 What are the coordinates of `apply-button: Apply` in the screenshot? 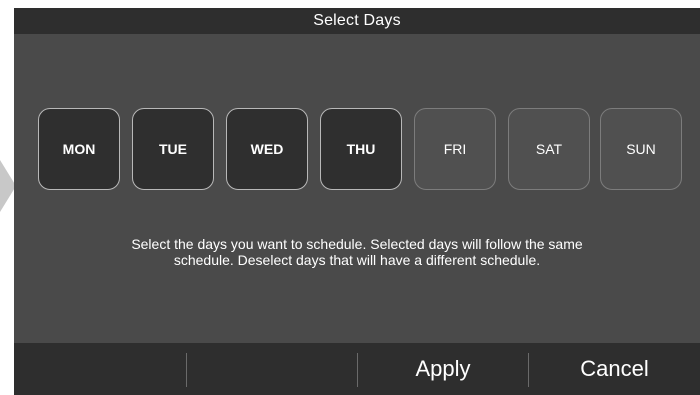 It's located at (443, 369).